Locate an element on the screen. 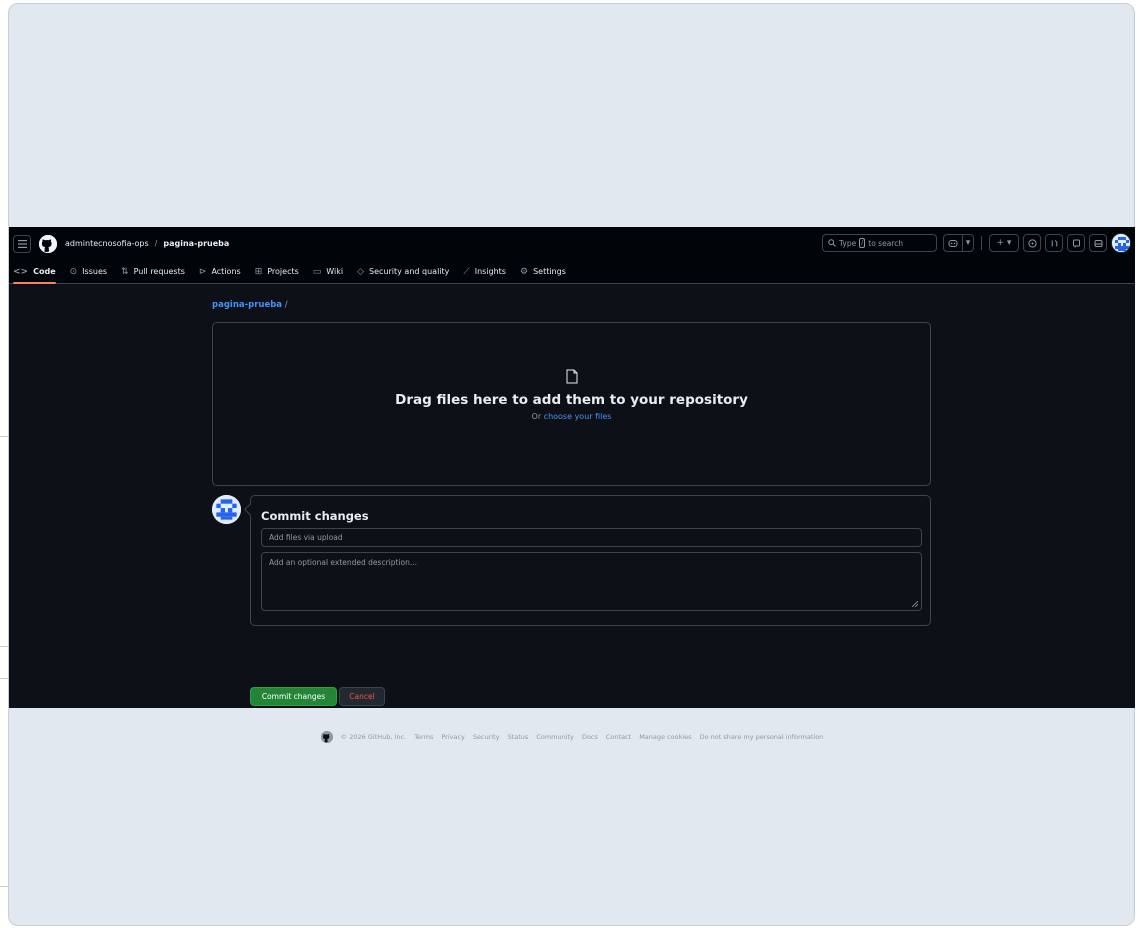 Image resolution: width=1142 pixels, height=928 pixels. git-pull-request-icon: ⇅ is located at coordinates (125, 271).